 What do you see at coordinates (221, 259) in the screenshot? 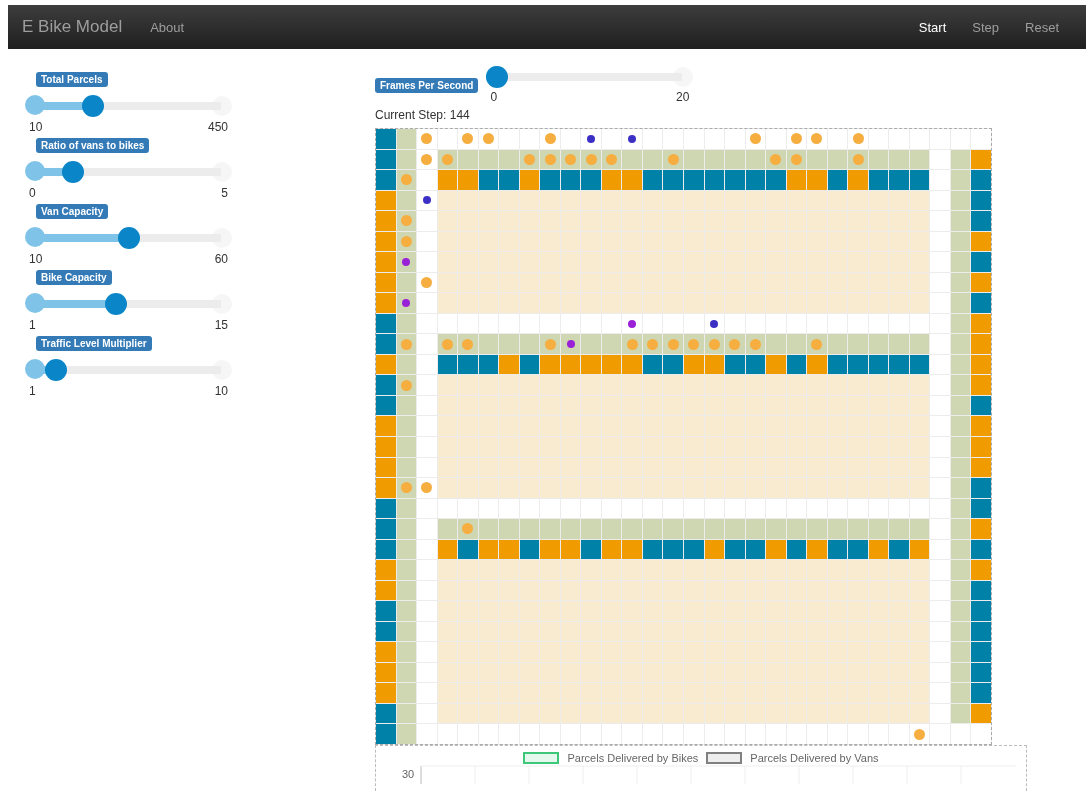
I see `max-label: 60` at bounding box center [221, 259].